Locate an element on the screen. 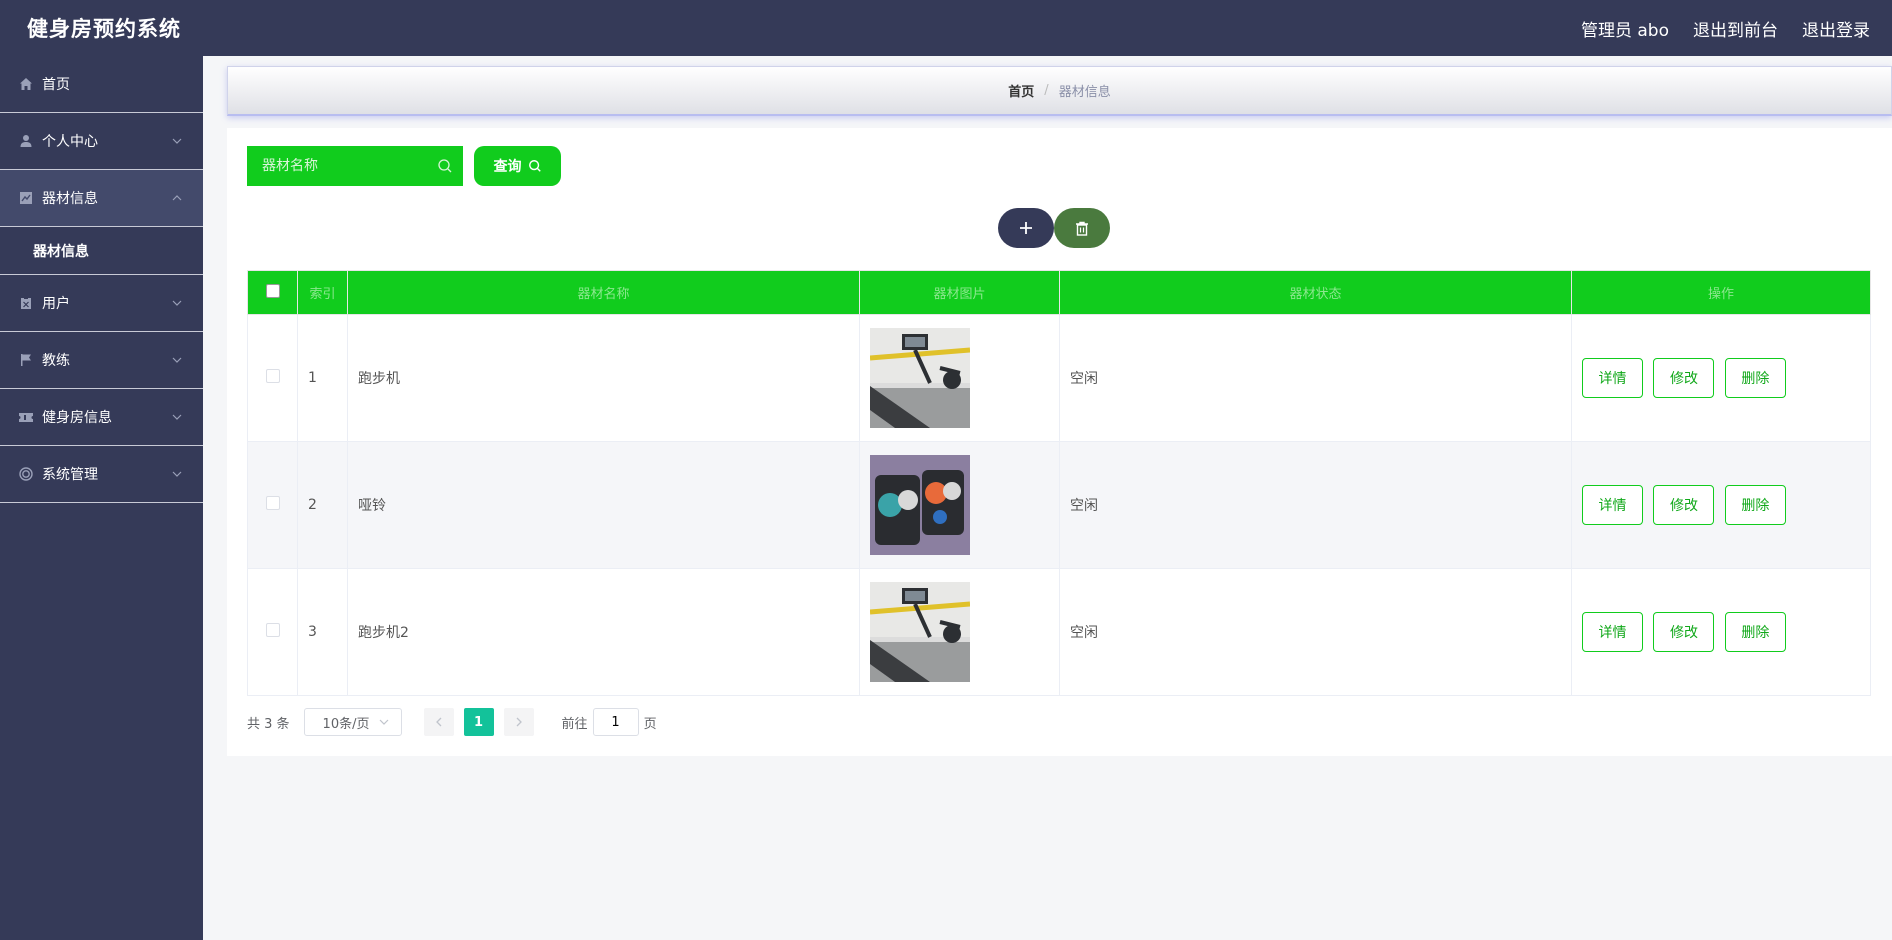 Image resolution: width=1892 pixels, height=940 pixels. next-page-button is located at coordinates (518, 722).